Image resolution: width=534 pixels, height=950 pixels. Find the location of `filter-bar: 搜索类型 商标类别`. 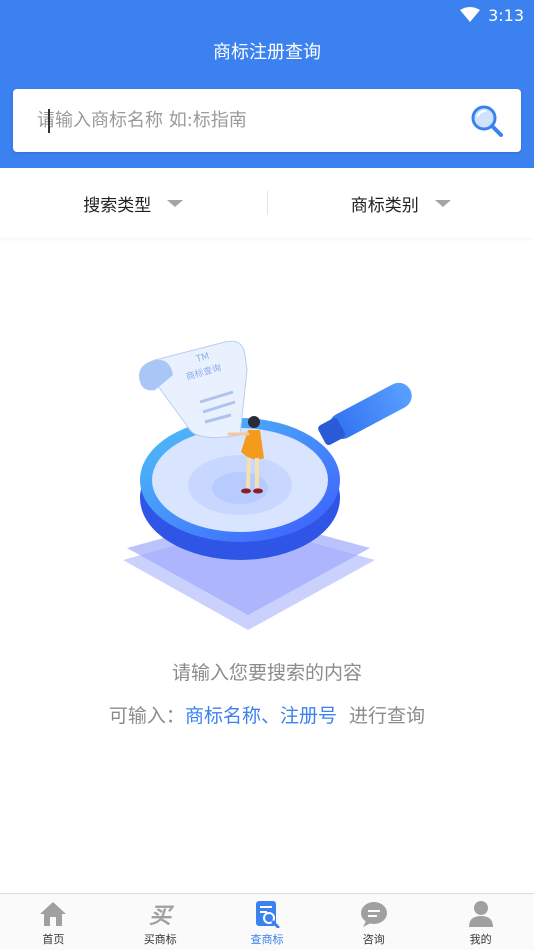

filter-bar: 搜索类型 商标类别 is located at coordinates (267, 203).